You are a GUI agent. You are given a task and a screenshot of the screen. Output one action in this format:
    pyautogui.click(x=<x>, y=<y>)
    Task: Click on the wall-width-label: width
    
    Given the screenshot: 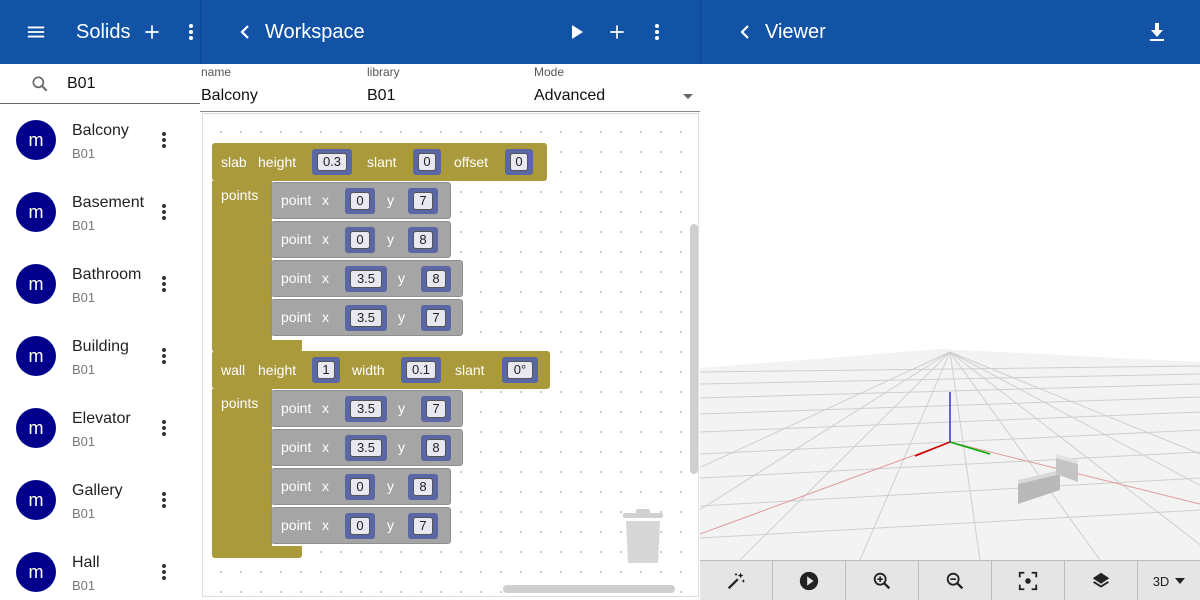 What is the action you would take?
    pyautogui.click(x=368, y=370)
    